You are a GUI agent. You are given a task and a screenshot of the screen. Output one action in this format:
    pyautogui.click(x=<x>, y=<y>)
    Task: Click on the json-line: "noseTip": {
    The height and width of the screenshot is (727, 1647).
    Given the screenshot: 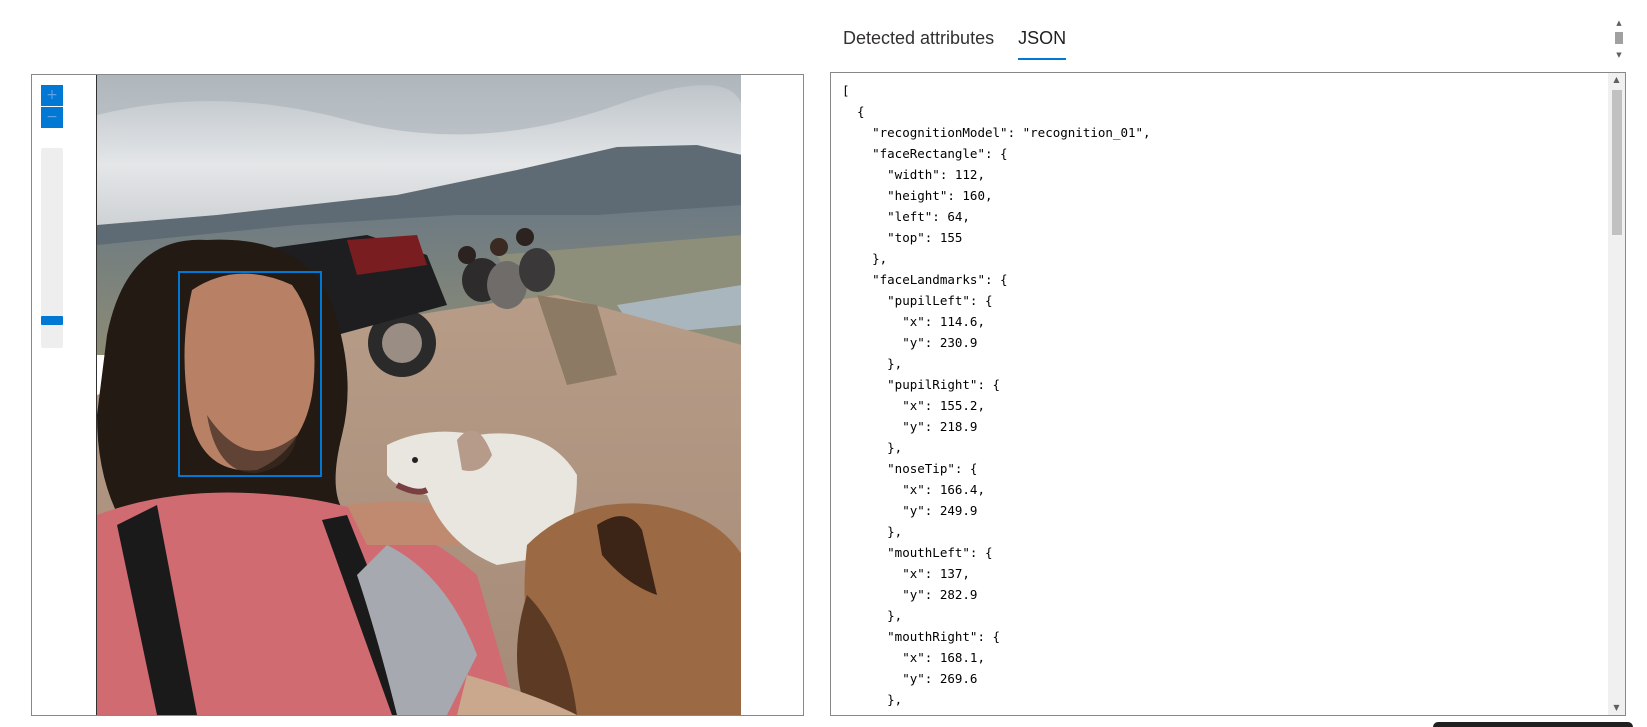 What is the action you would take?
    pyautogui.click(x=910, y=468)
    